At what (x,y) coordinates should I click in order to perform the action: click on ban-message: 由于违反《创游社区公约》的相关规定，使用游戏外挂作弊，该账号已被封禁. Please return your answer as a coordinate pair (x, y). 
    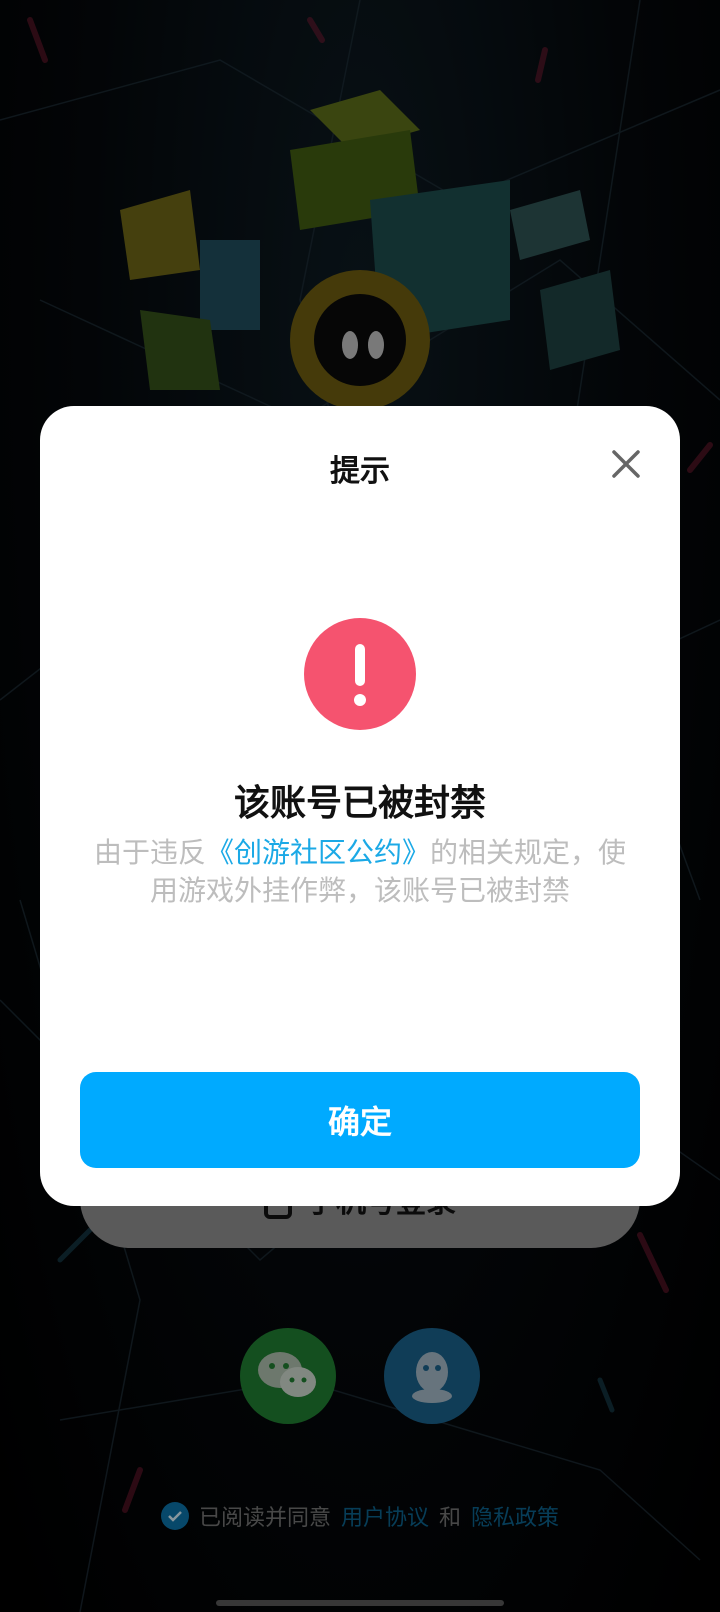
    Looking at the image, I should click on (360, 872).